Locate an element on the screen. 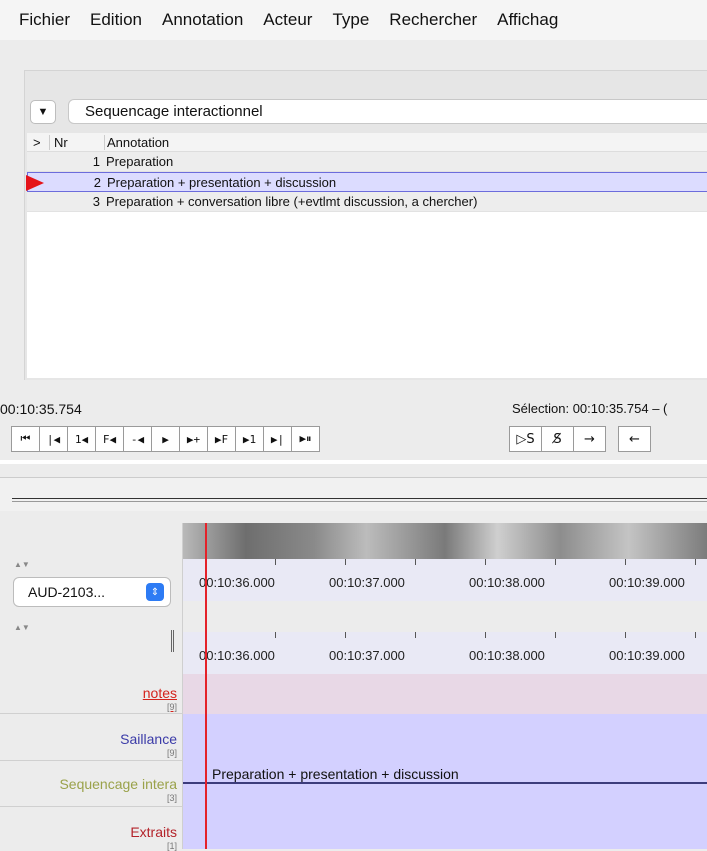 This screenshot has height=851, width=707. play-selection-button: ▷S is located at coordinates (525, 439).